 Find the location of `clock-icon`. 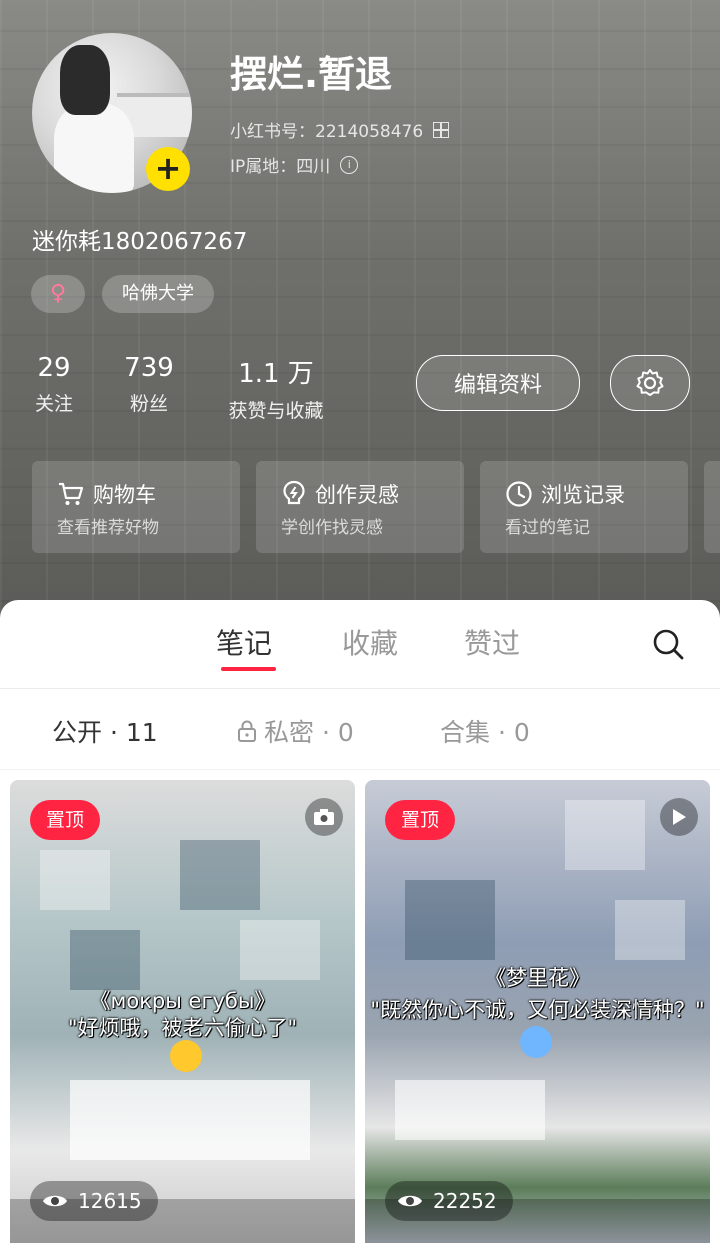

clock-icon is located at coordinates (519, 494).